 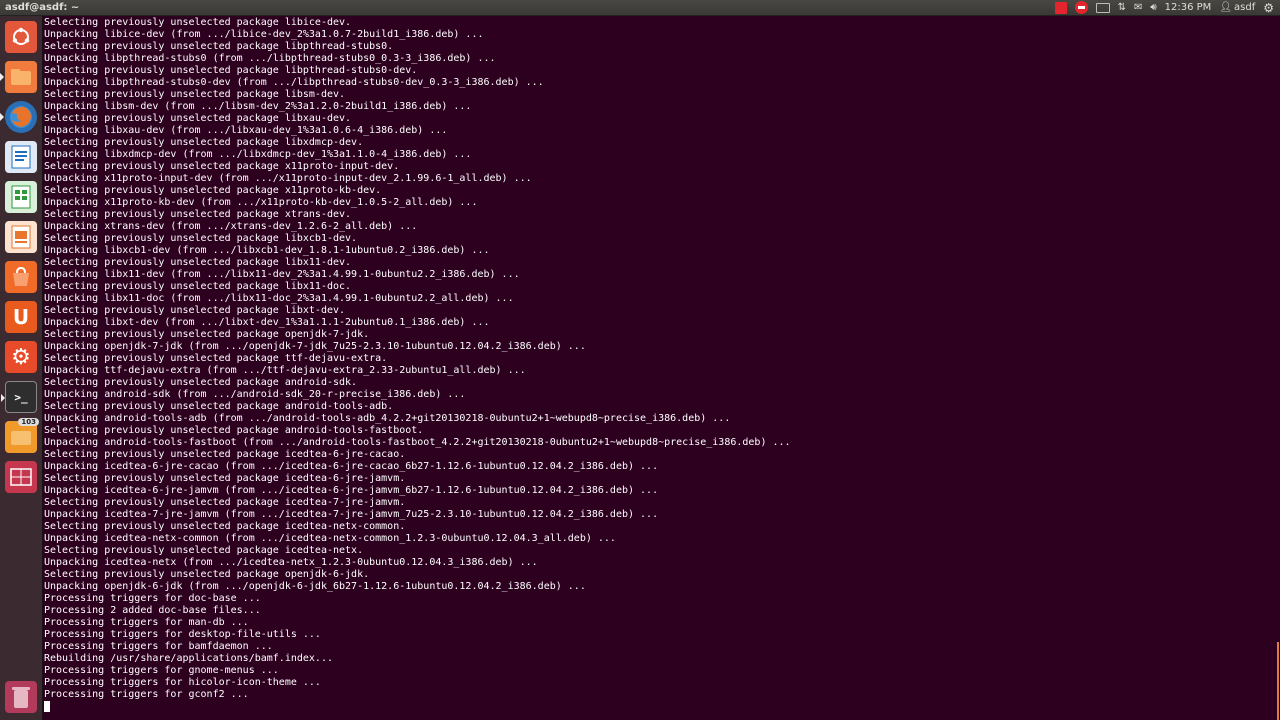 I want to click on update-manager-icon: 103, so click(x=22, y=435).